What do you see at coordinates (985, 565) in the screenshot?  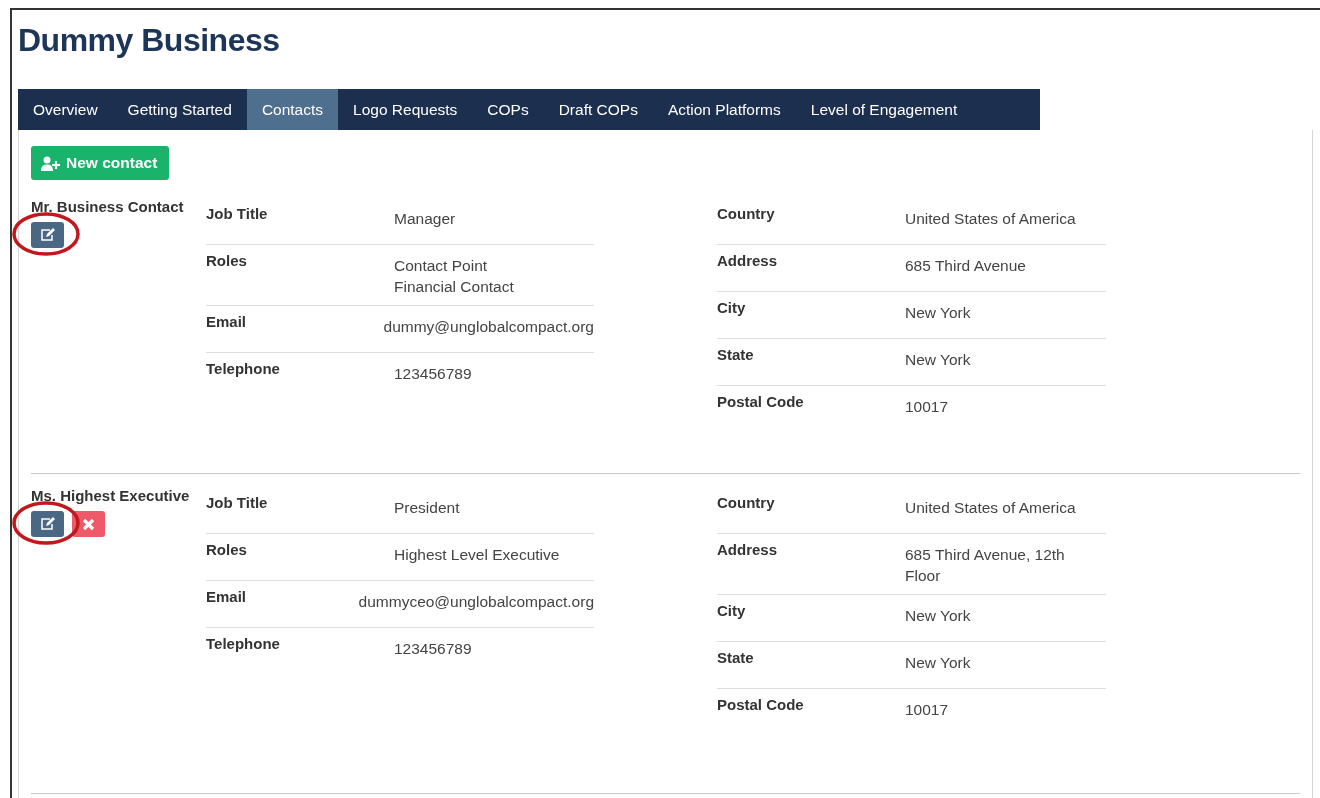 I see `field-value: 685 Third Avenue, 12th Floor` at bounding box center [985, 565].